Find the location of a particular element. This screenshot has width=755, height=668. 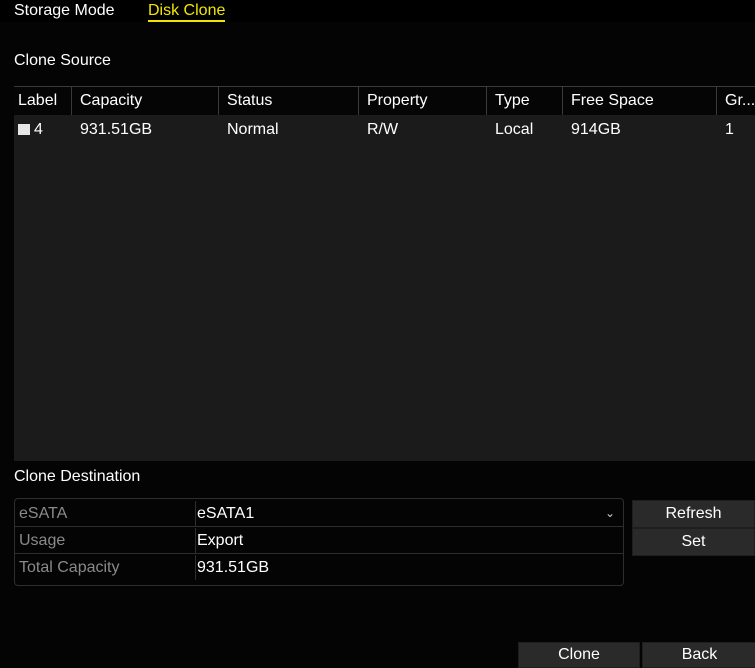

column-header-status: Status is located at coordinates (249, 101).